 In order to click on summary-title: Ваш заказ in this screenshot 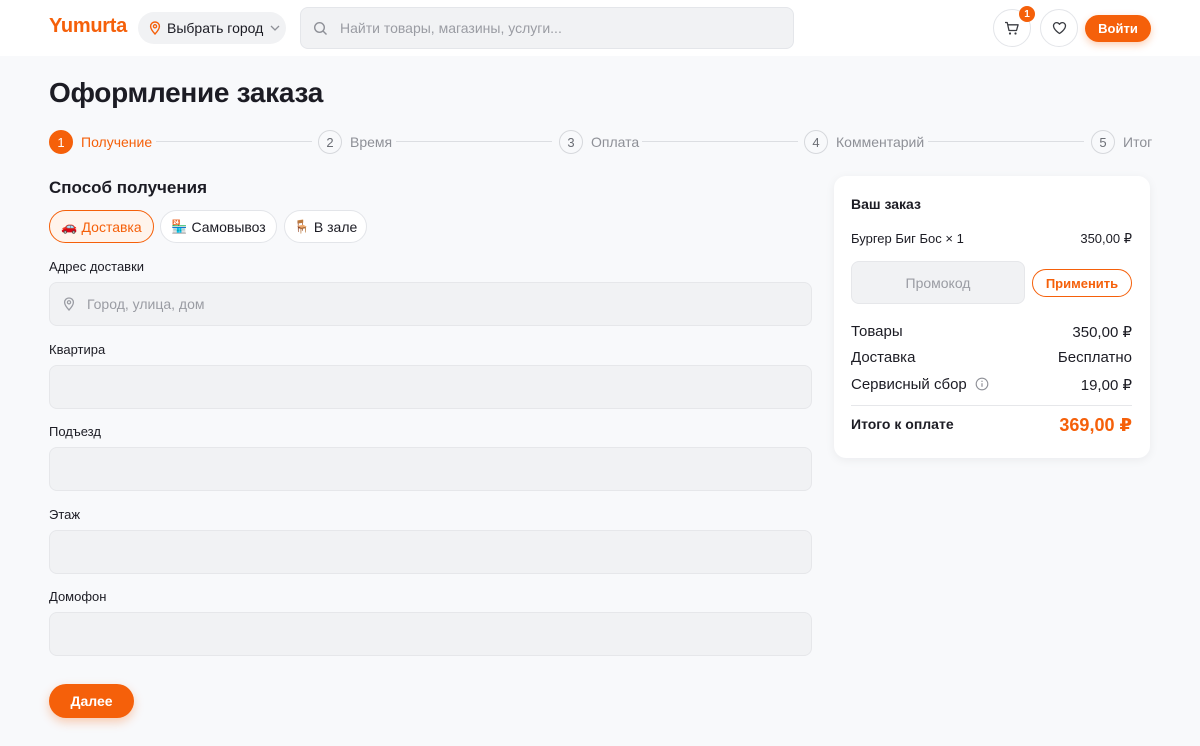, I will do `click(886, 204)`.